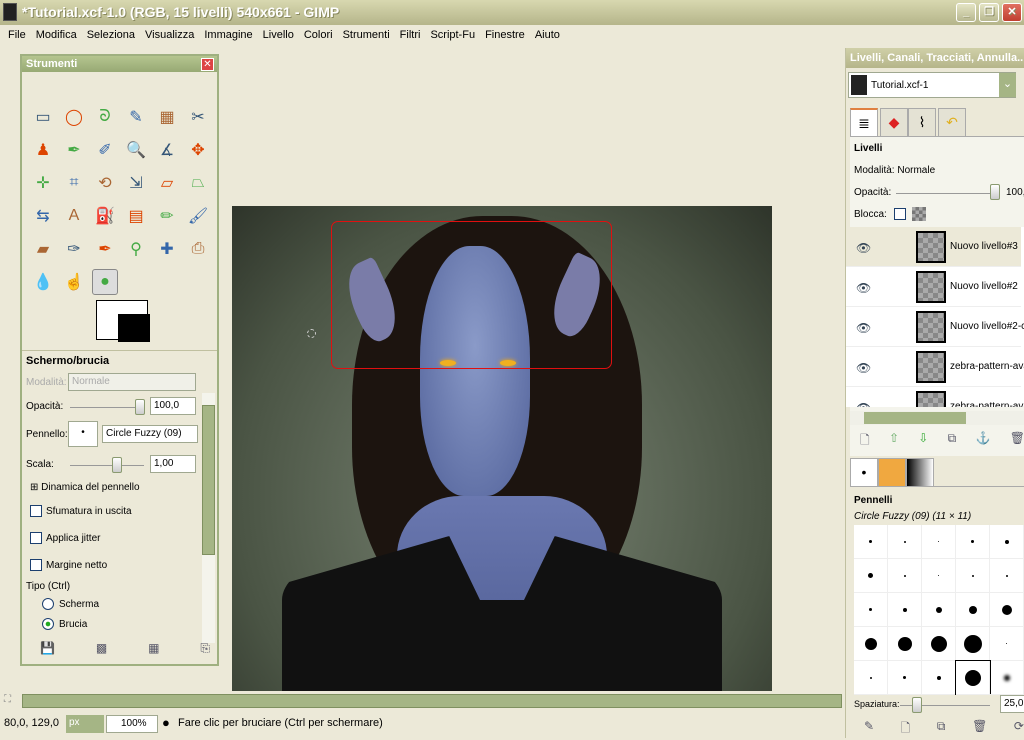 The image size is (1024, 740). What do you see at coordinates (7, 699) in the screenshot?
I see `navigate-icon: ⛶` at bounding box center [7, 699].